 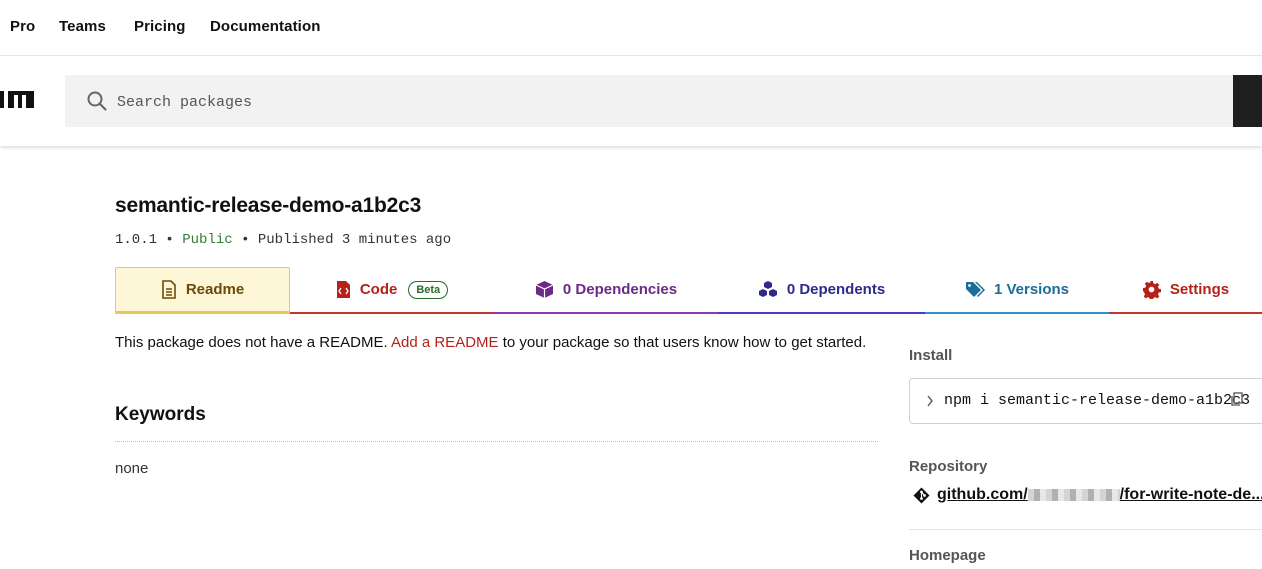 I want to click on beta-badge: Beta, so click(x=428, y=289).